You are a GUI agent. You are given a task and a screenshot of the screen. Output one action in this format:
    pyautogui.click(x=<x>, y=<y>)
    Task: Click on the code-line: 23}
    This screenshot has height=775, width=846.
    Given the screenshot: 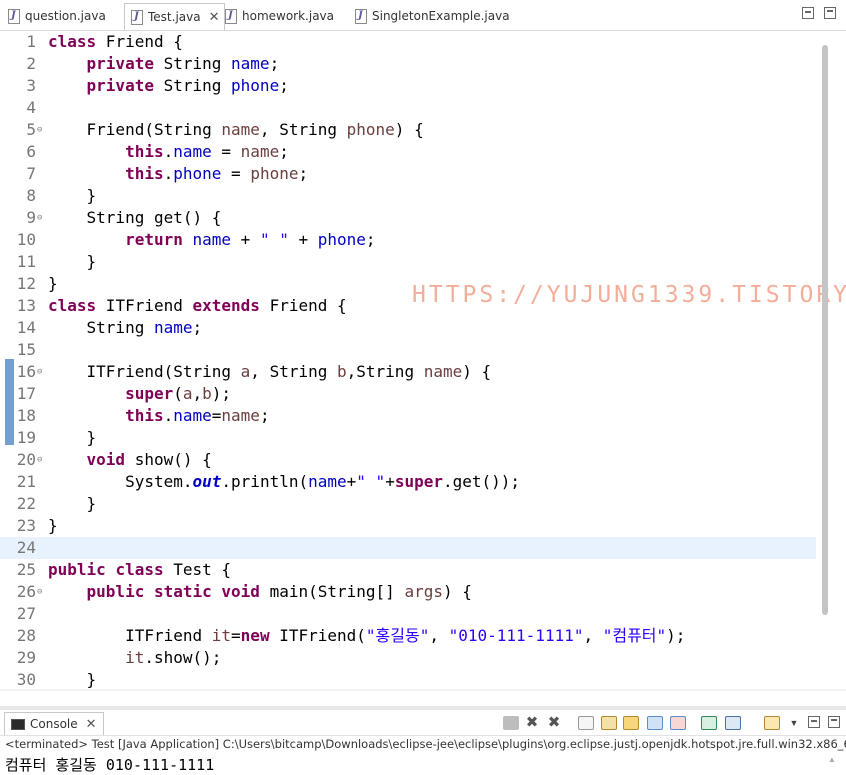 What is the action you would take?
    pyautogui.click(x=408, y=526)
    